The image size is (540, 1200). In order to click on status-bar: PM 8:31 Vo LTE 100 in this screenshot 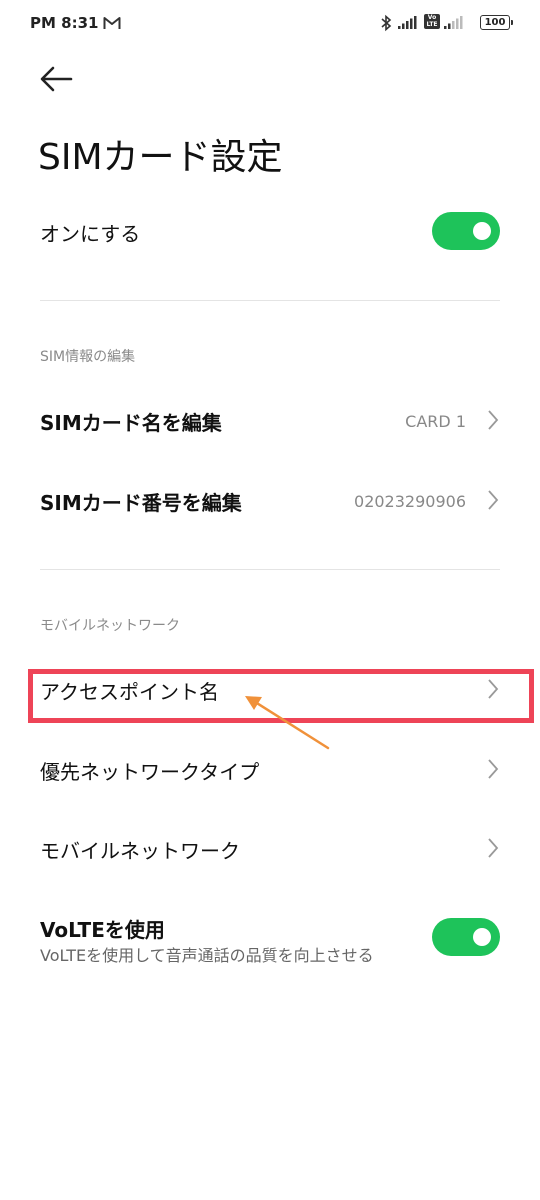, I will do `click(270, 24)`.